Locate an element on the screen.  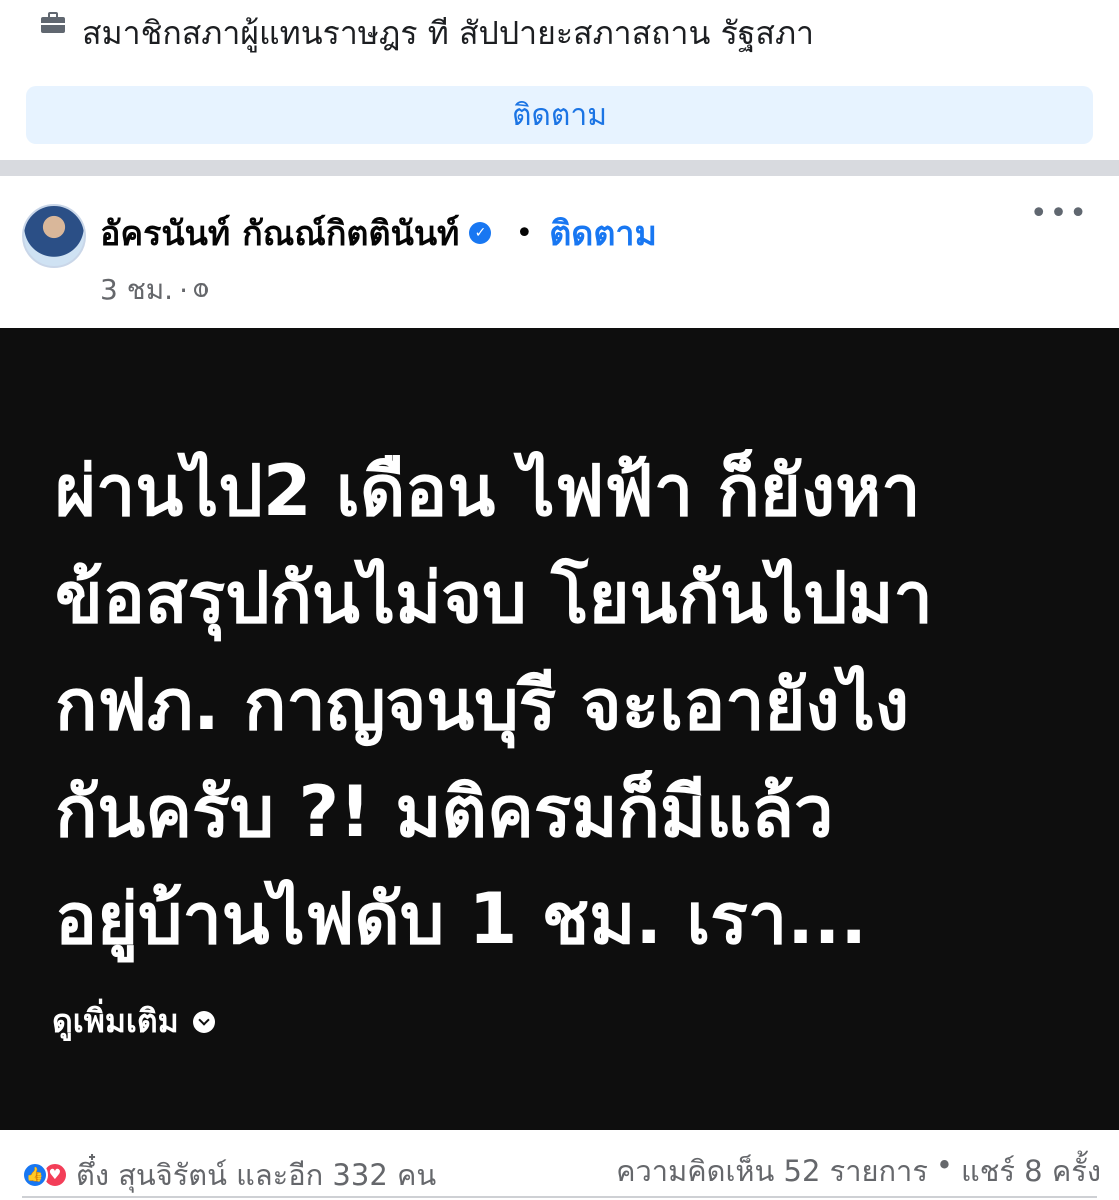
comments-count: ความคิดเห็น 52 รายการ is located at coordinates (772, 1171).